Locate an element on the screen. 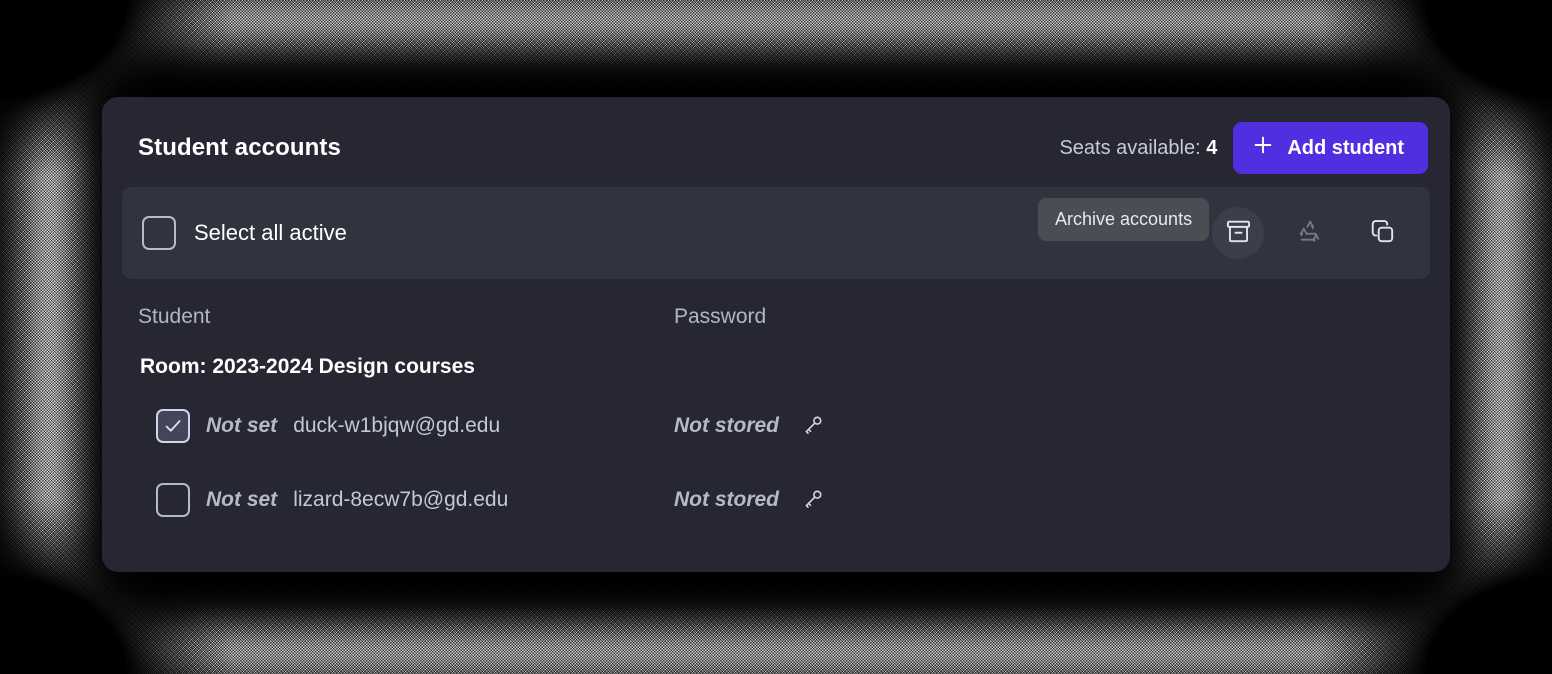 The image size is (1552, 674). table-row: Not set lizard-8ecw7b@gd.edu Not stored is located at coordinates (776, 500).